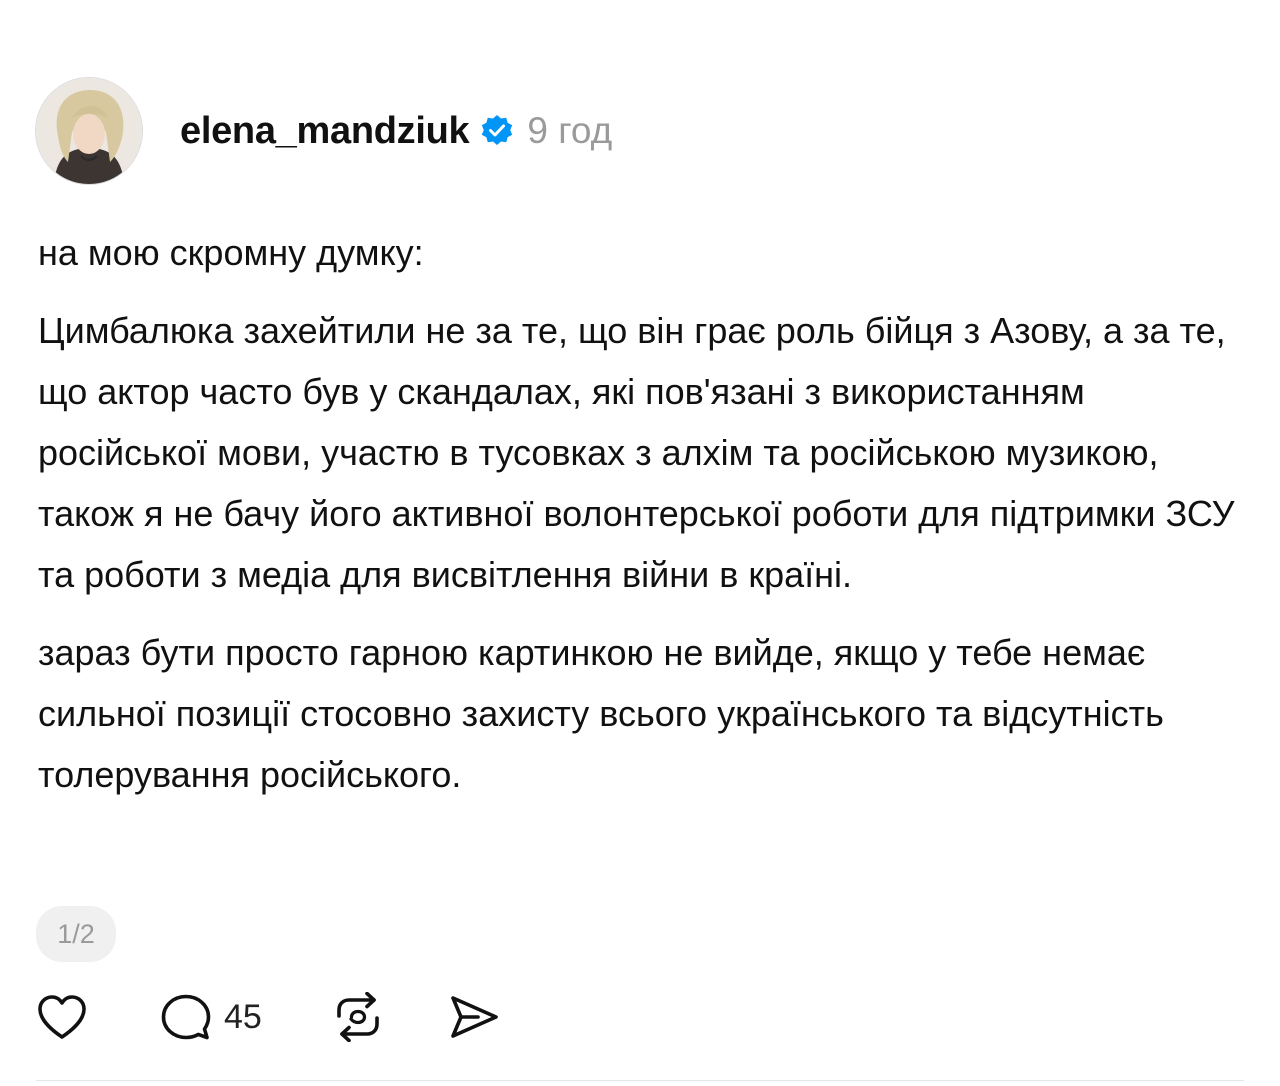 The image size is (1280, 1086). I want to click on action-bar: 45, so click(268, 1017).